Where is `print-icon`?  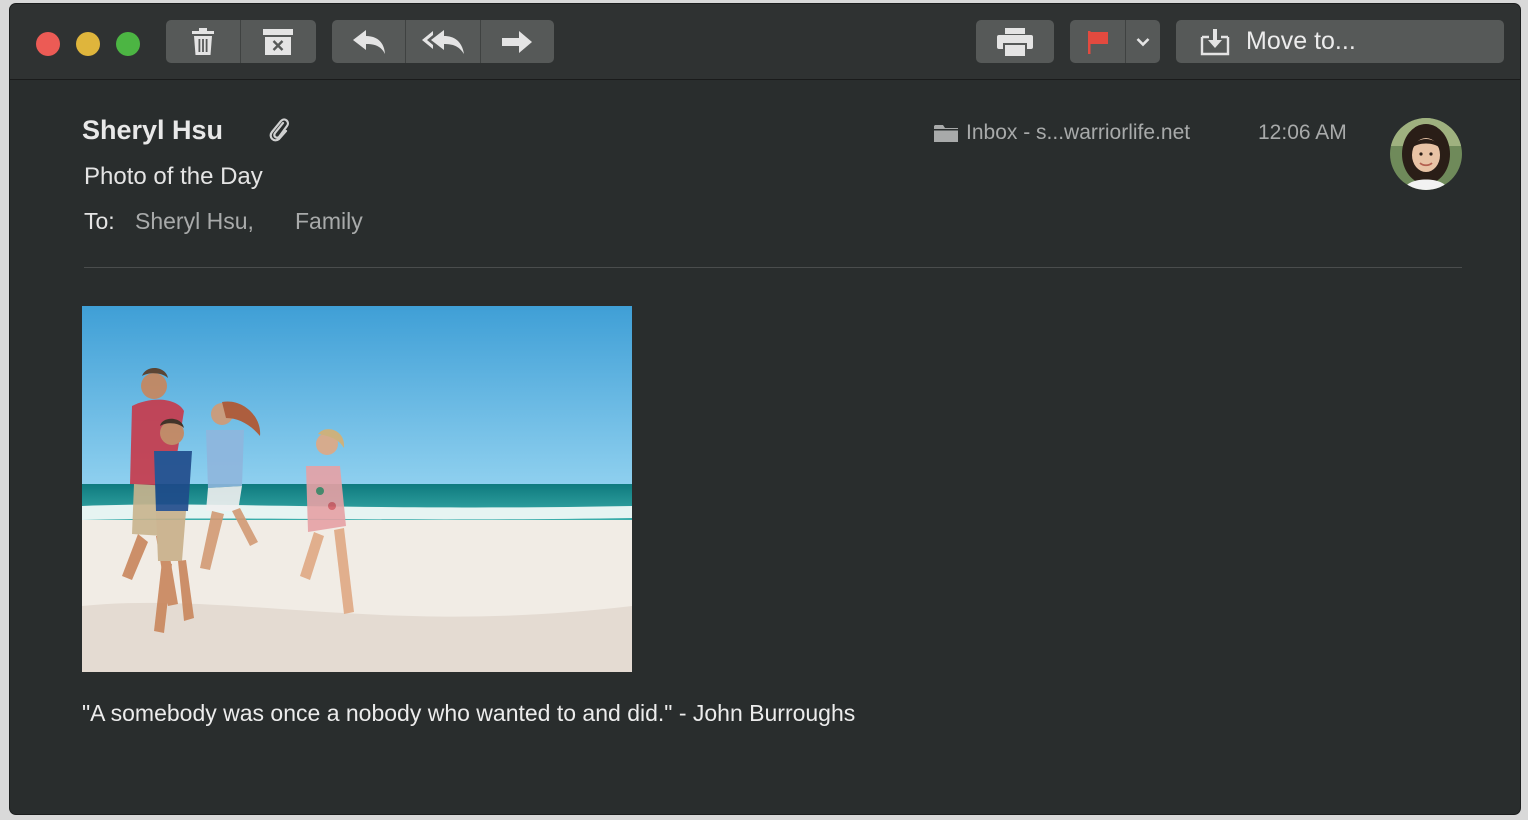
print-icon is located at coordinates (1015, 41).